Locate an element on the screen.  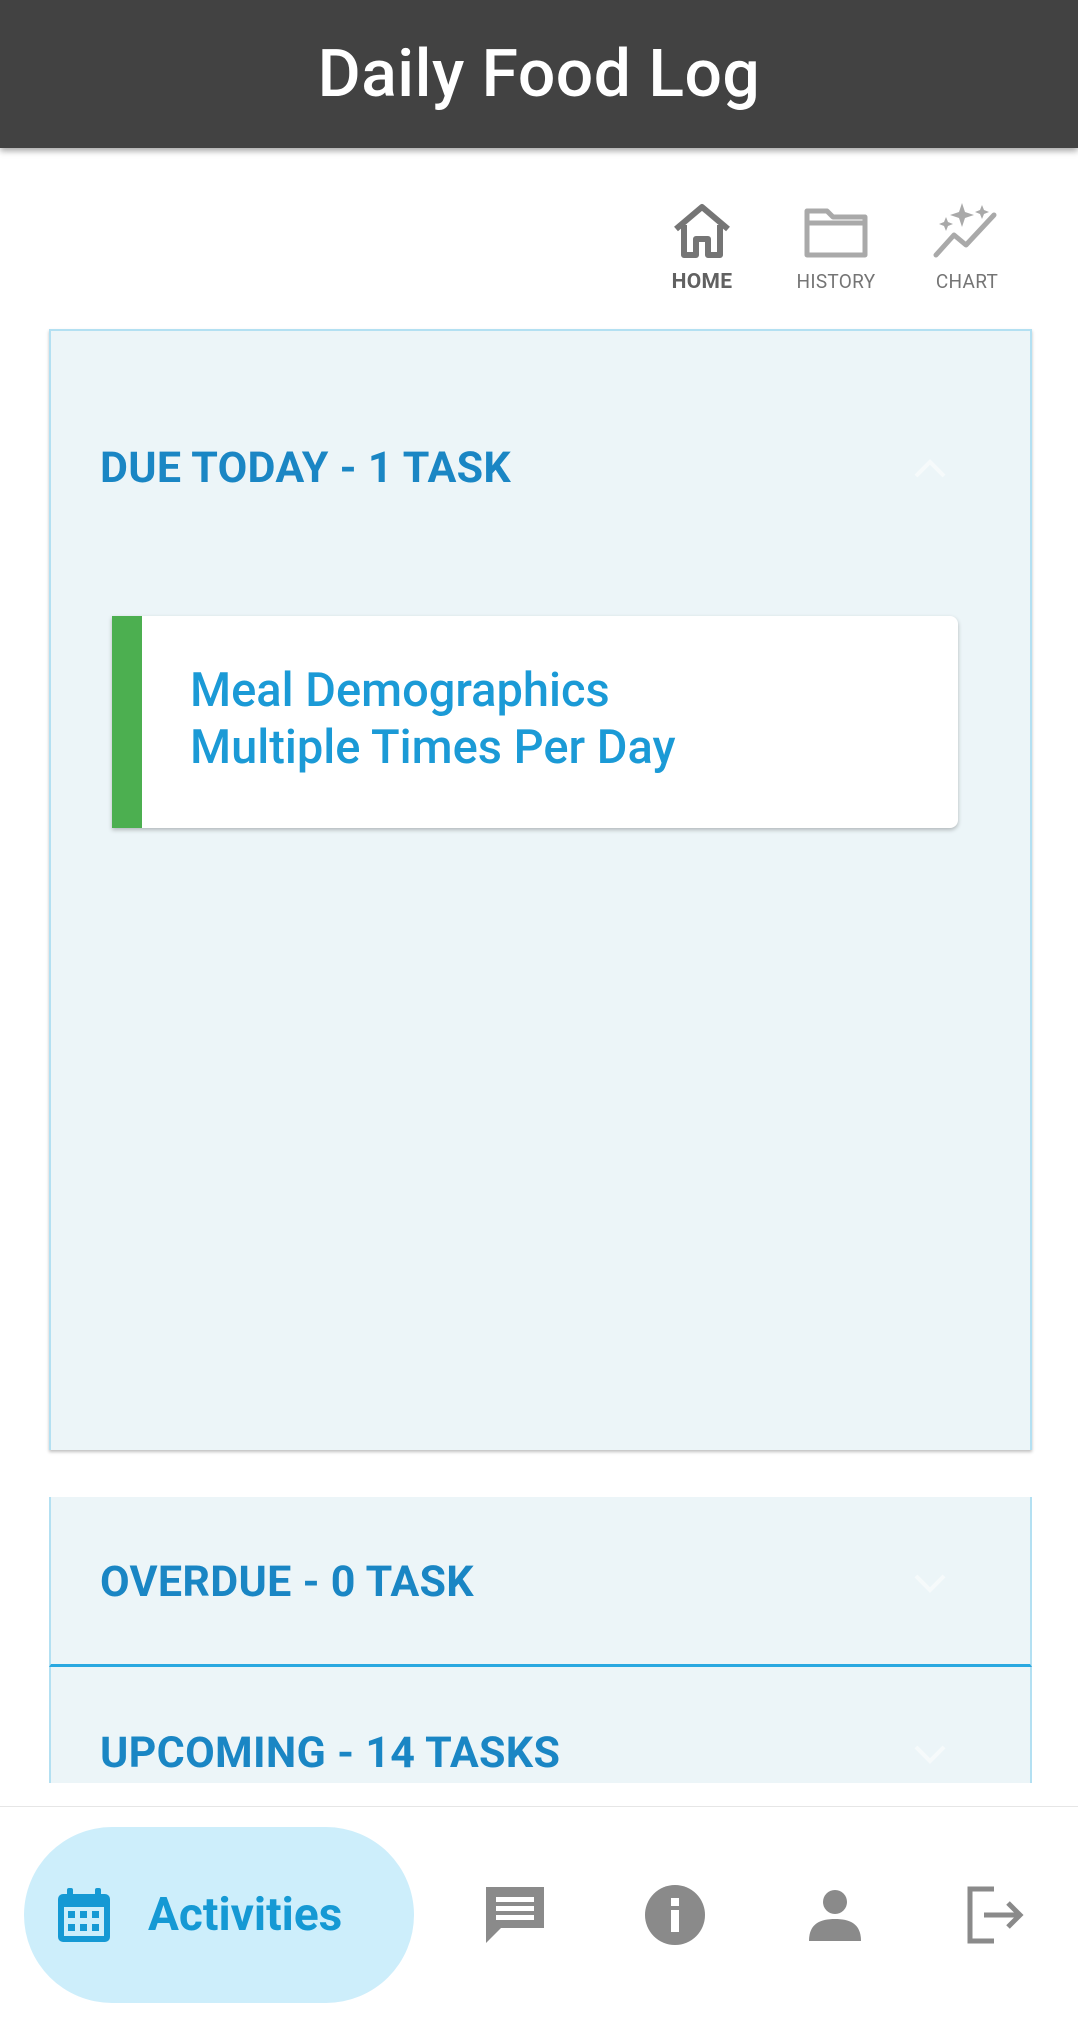
overdue-panel: OVERDUE - 0 TASK is located at coordinates (540, 1582).